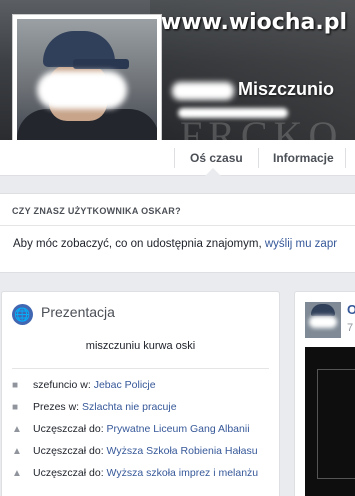 This screenshot has height=496, width=355. Describe the element at coordinates (351, 309) in the screenshot. I see `post-author-name: O` at that location.